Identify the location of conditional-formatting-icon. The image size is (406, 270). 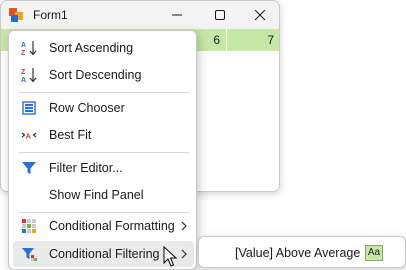
(29, 226).